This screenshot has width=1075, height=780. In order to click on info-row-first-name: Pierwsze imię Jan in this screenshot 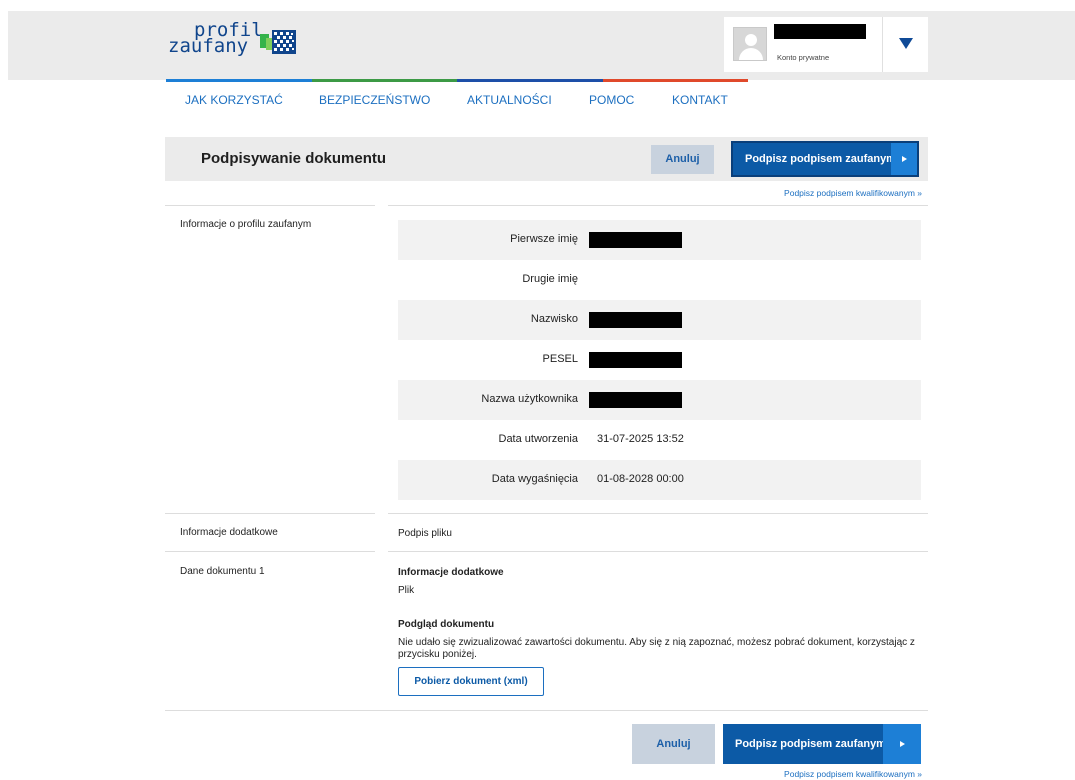, I will do `click(659, 240)`.